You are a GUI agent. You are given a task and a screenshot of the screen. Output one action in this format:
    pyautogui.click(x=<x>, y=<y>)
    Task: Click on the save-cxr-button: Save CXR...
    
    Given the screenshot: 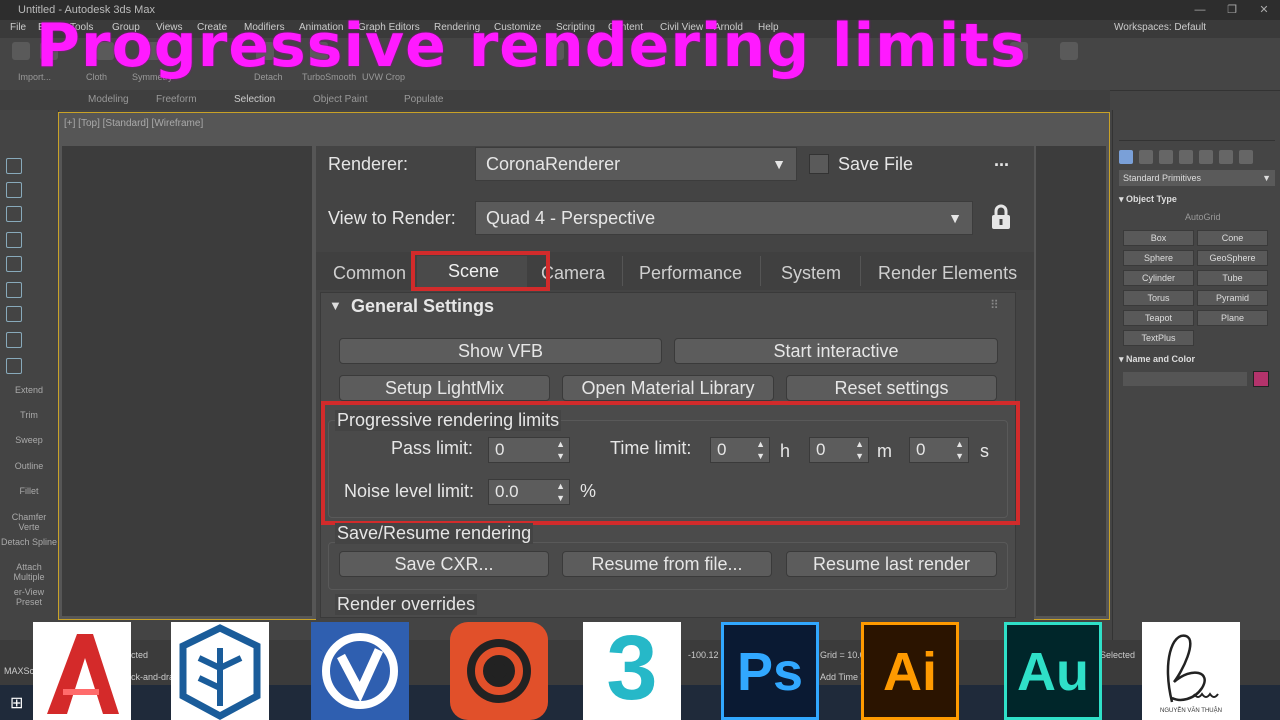 What is the action you would take?
    pyautogui.click(x=444, y=564)
    